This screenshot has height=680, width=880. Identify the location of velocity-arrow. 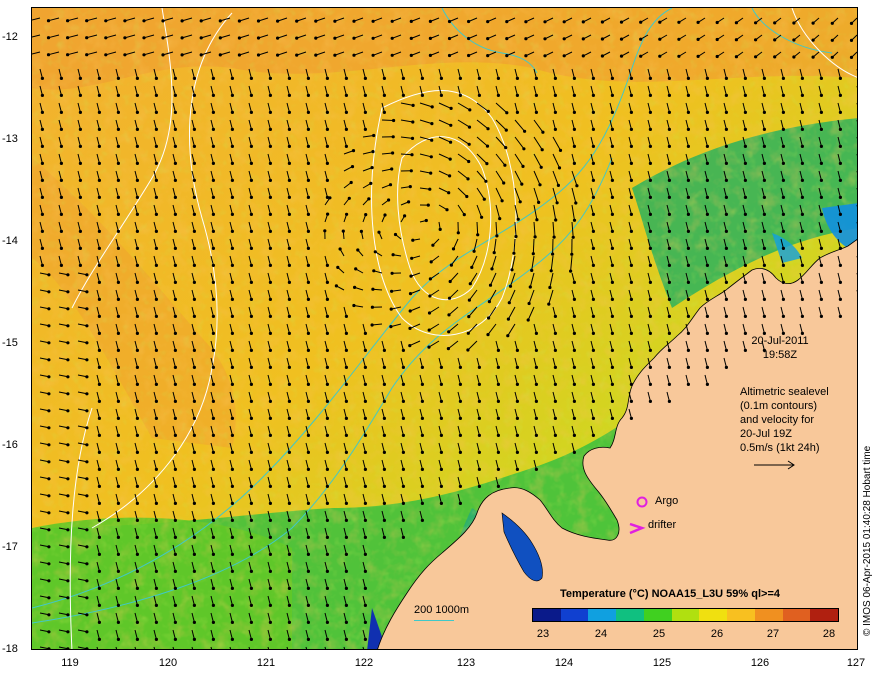
(533, 246).